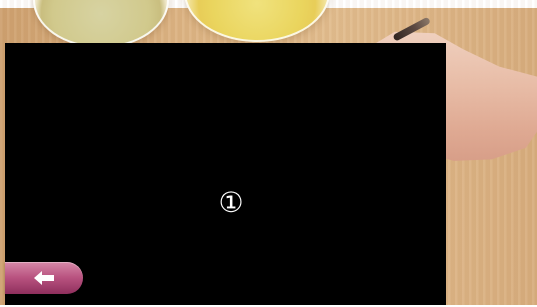 Image resolution: width=537 pixels, height=307 pixels. I want to click on back-button, so click(44, 278).